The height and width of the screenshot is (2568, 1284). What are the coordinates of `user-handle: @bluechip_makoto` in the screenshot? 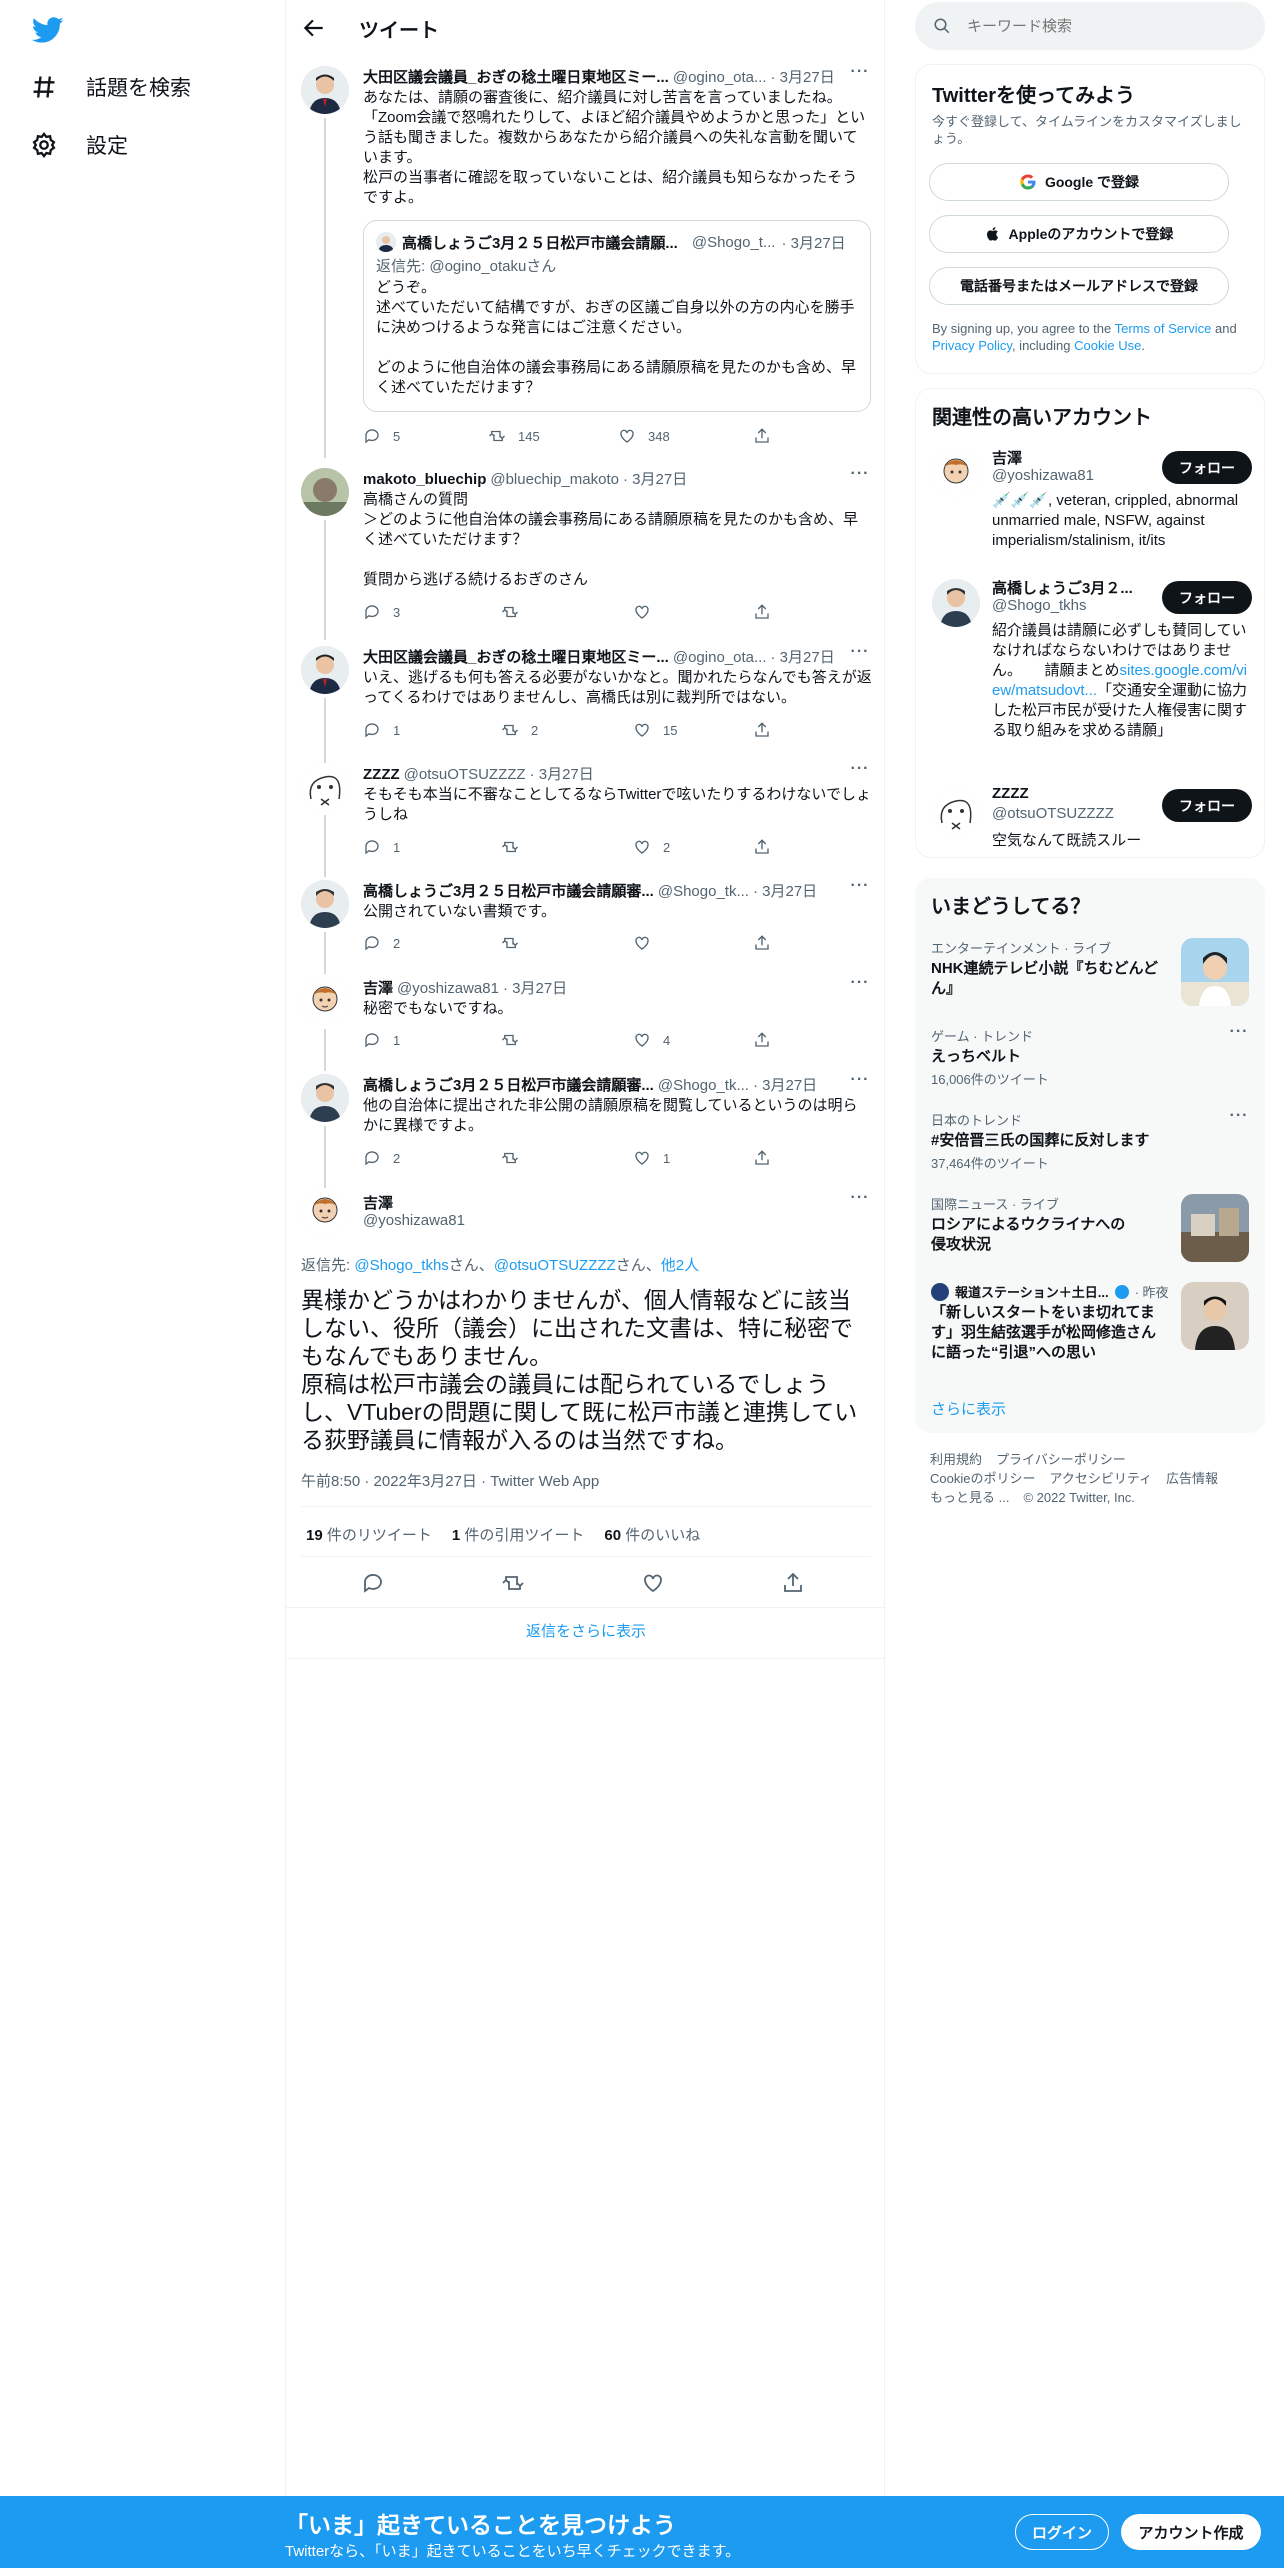 It's located at (554, 479).